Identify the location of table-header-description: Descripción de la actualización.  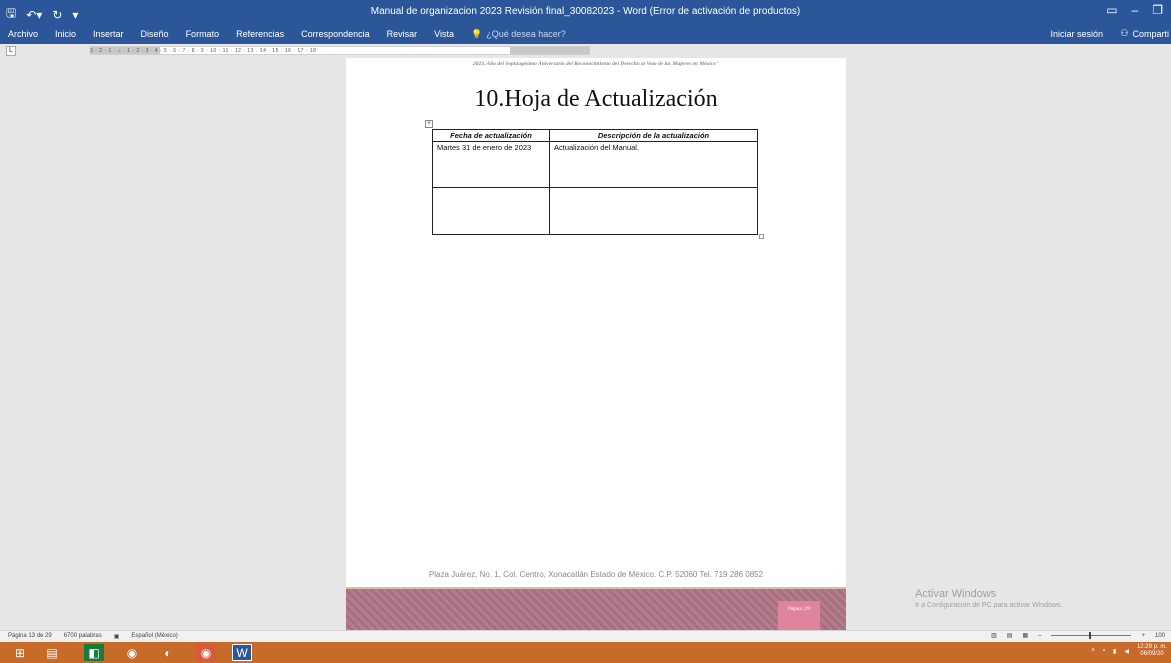
(653, 135).